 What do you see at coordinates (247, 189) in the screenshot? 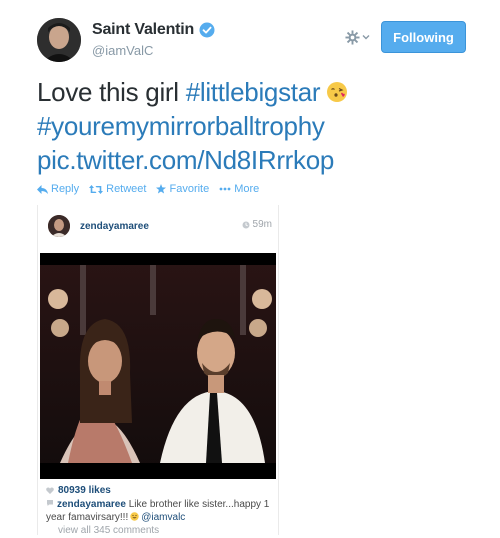
I see `more-label: More` at bounding box center [247, 189].